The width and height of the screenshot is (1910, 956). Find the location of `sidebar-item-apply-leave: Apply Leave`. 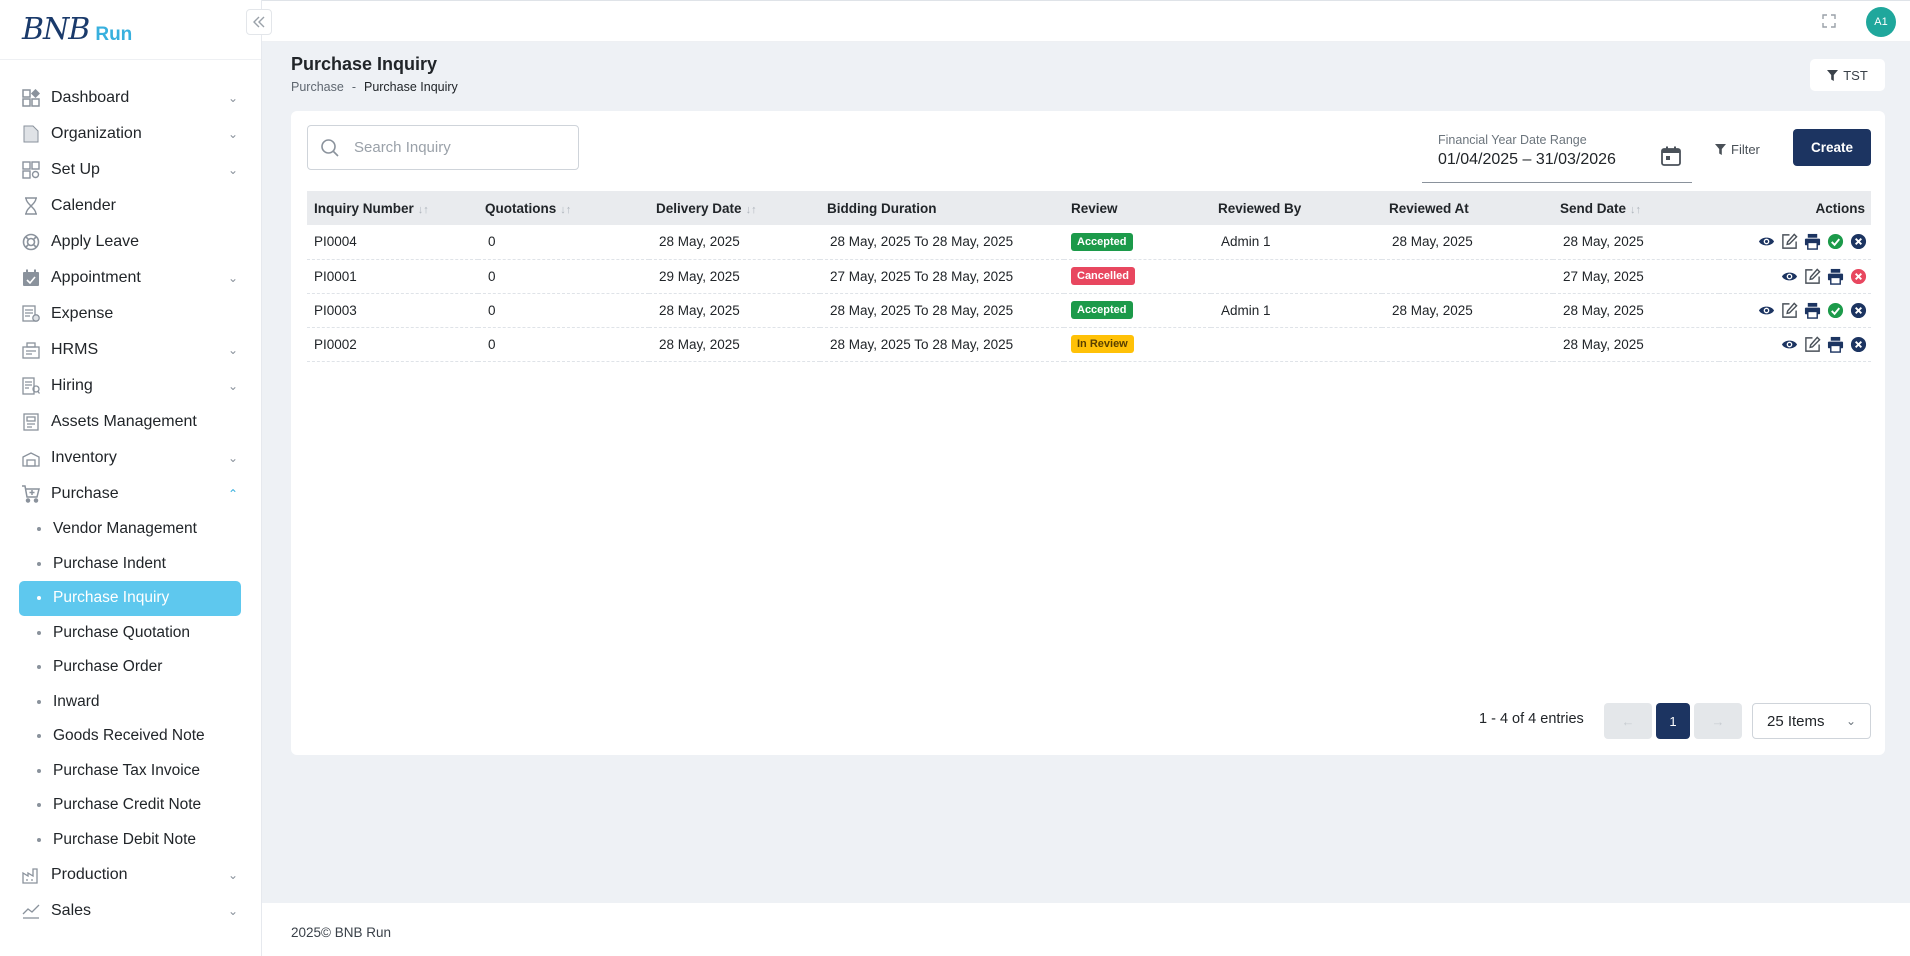

sidebar-item-apply-leave: Apply Leave is located at coordinates (130, 242).